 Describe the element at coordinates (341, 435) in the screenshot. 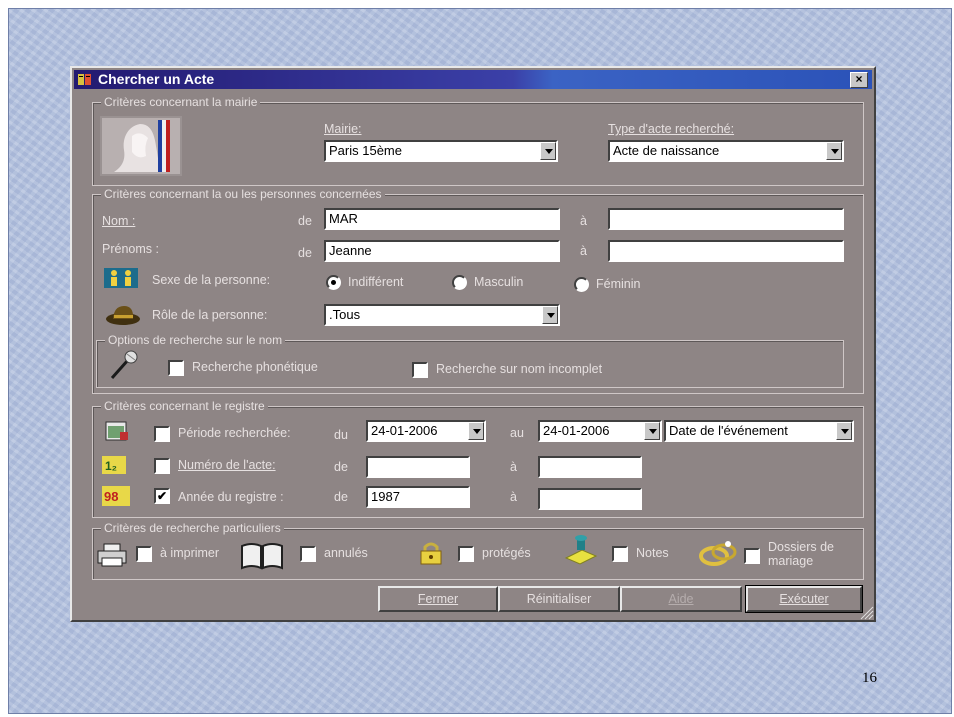

I see `periode-du-label: du` at that location.